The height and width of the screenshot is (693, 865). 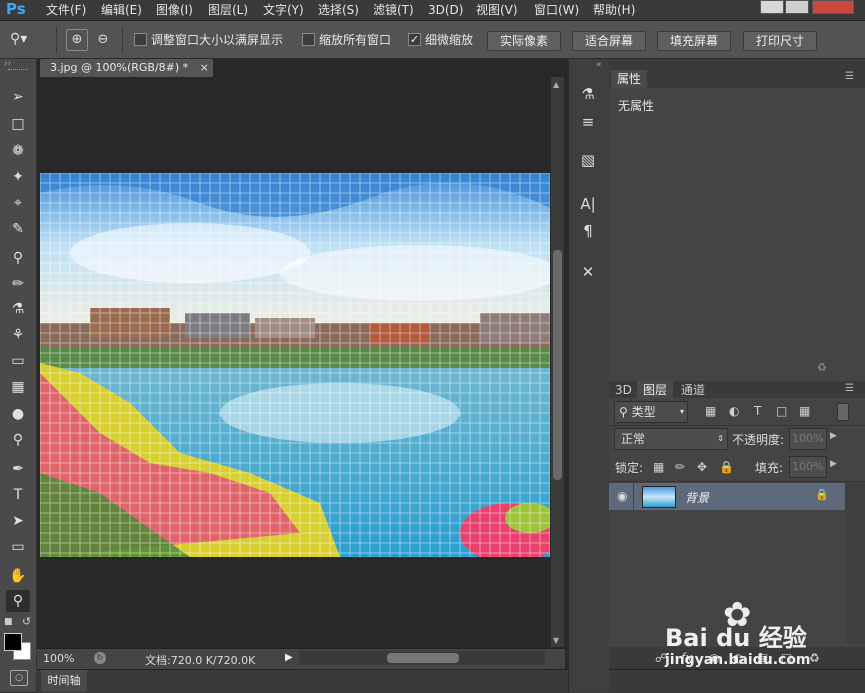 I want to click on crop-tool-icon: ⌖, so click(x=18, y=203).